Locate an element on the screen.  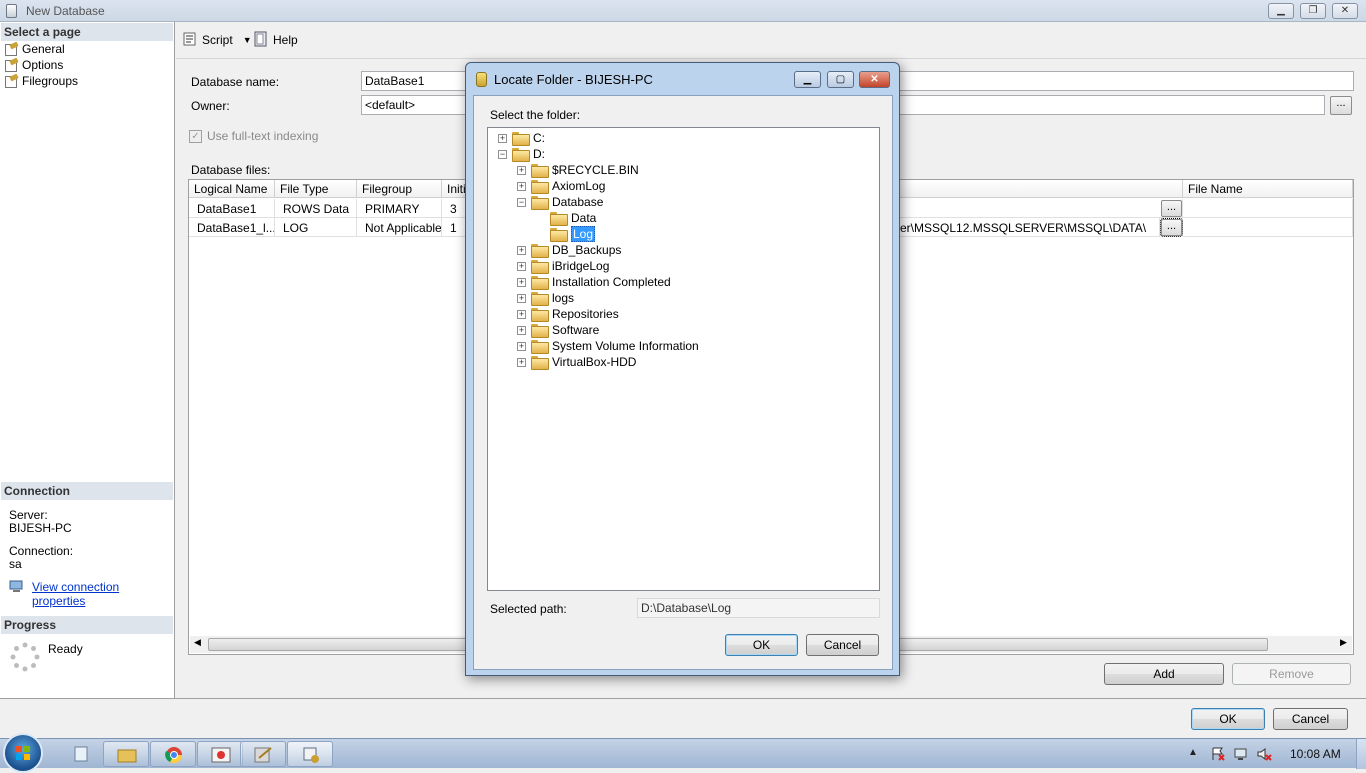
column-header-filegroup: Filegroup is located at coordinates (399, 189).